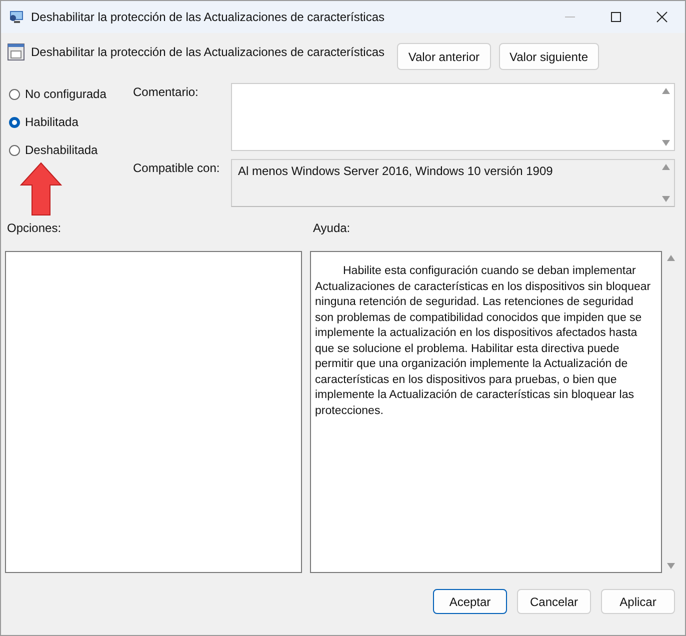 This screenshot has width=686, height=636. Describe the element at coordinates (470, 601) in the screenshot. I see `dialog-button: Aceptar` at that location.